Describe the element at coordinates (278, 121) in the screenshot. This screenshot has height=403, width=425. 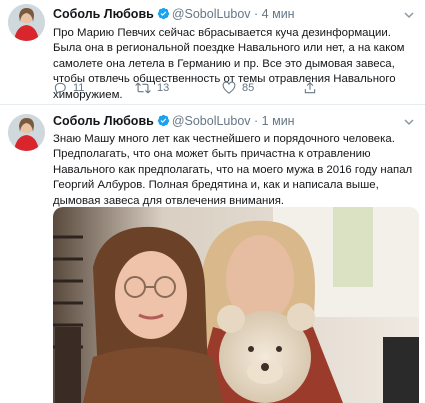
I see `timestamp: 1 мин` at that location.